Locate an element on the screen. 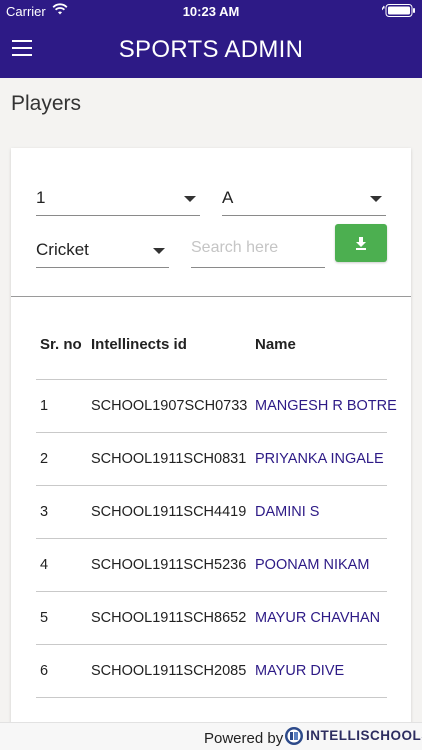 The height and width of the screenshot is (750, 422). sport-select-value: Cricket is located at coordinates (62, 249).